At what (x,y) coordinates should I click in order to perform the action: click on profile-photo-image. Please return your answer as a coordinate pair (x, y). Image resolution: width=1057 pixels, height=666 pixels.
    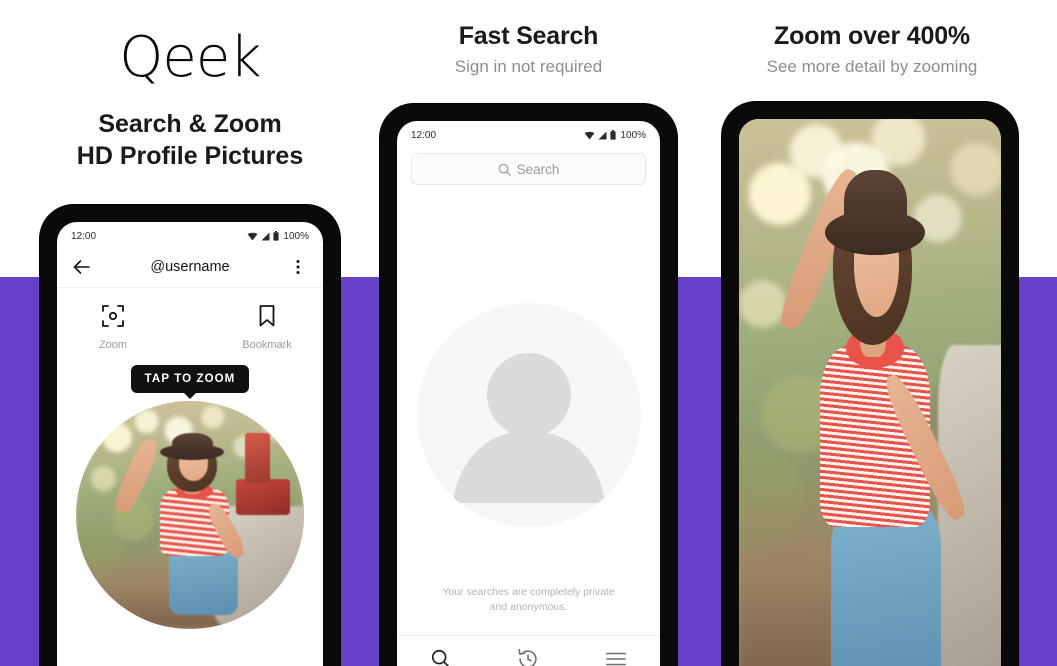
    Looking at the image, I should click on (190, 515).